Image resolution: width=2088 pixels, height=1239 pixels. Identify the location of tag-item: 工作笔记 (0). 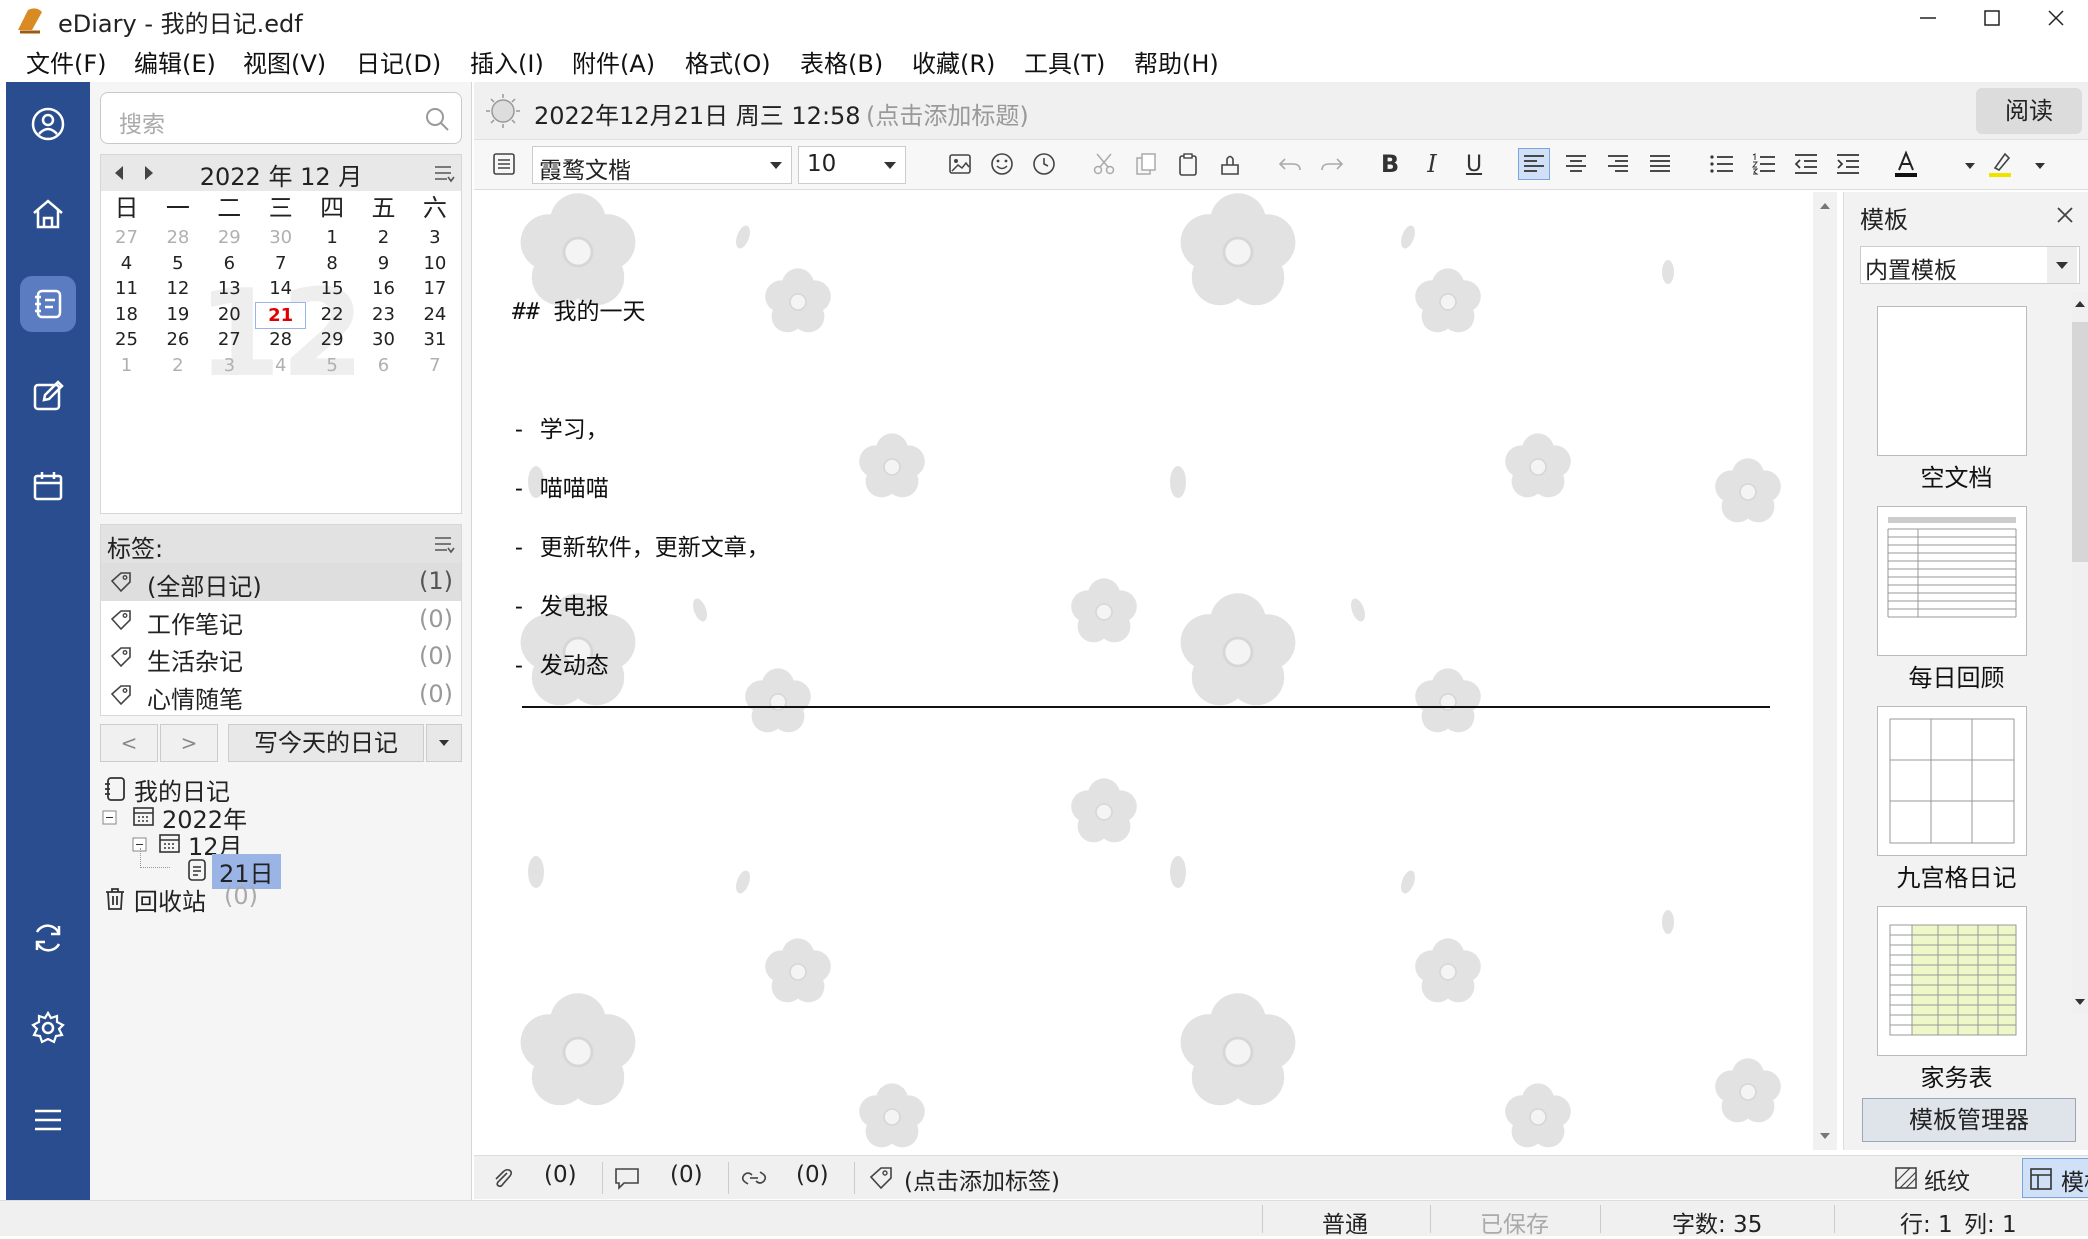
(281, 620).